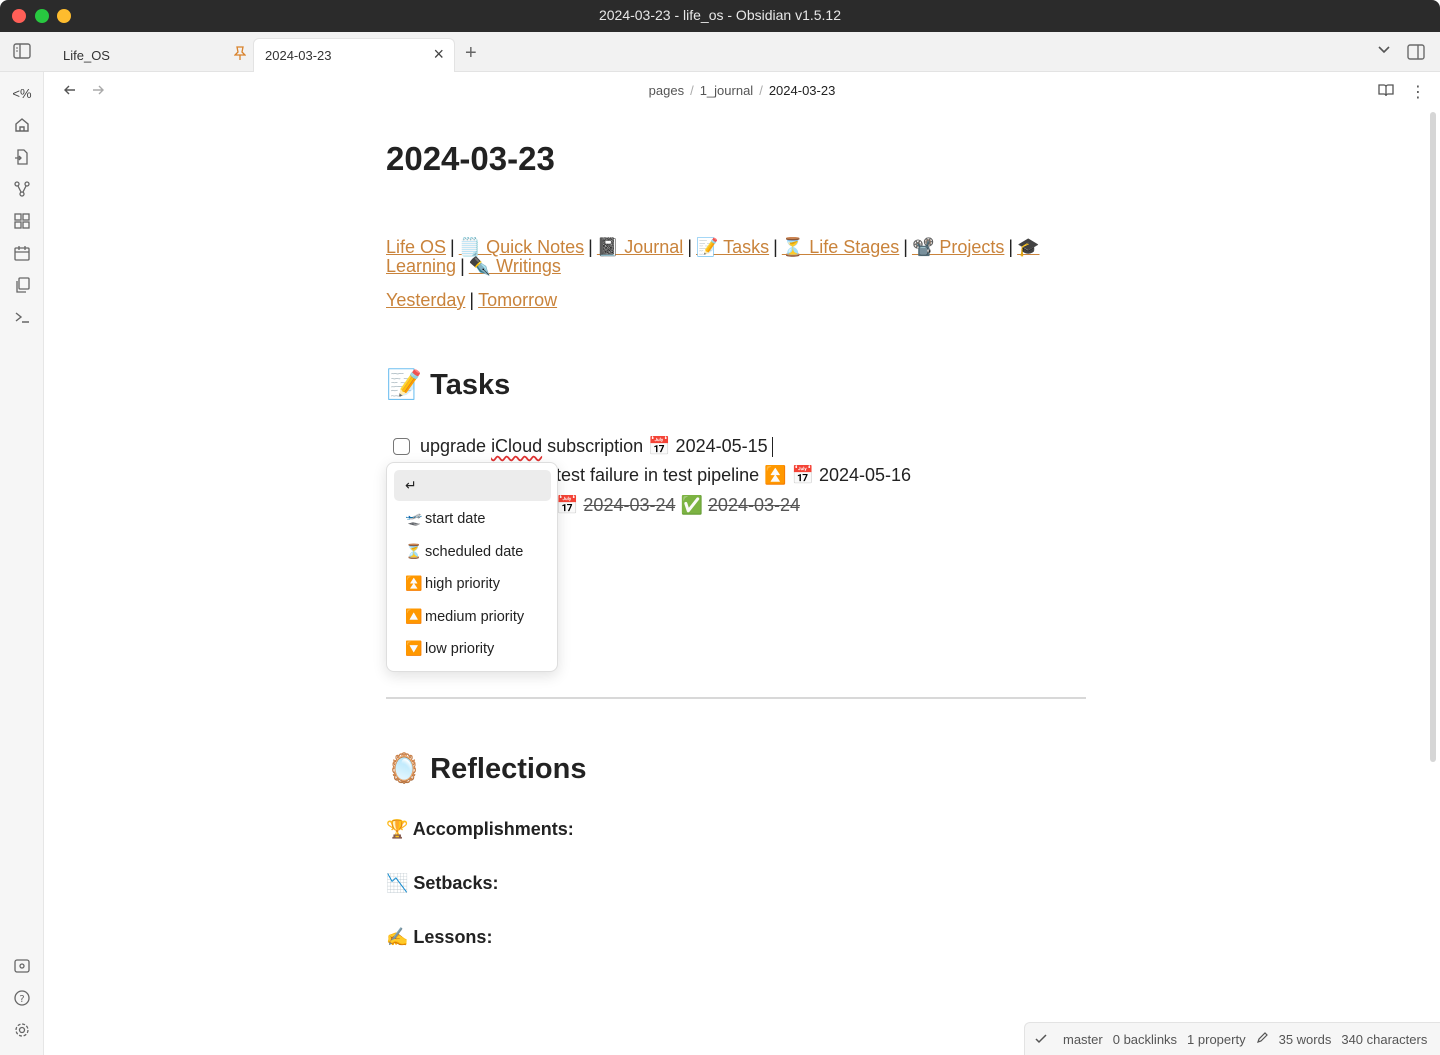  What do you see at coordinates (515, 266) in the screenshot?
I see `link-writings: ✒️ Writings` at bounding box center [515, 266].